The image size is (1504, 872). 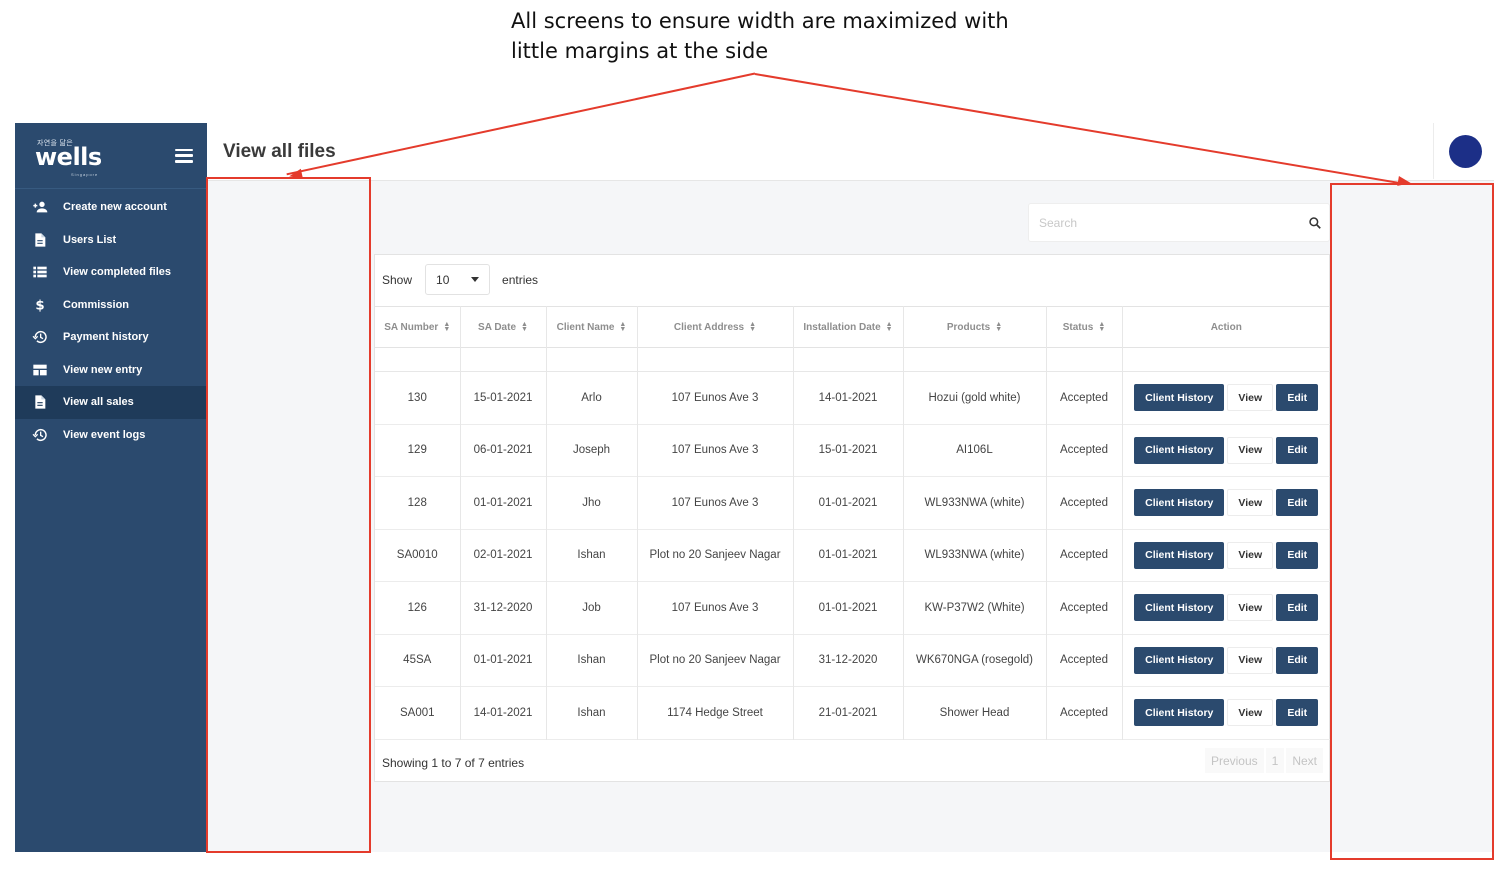 I want to click on logo-subtitle: Singapore, so click(x=85, y=174).